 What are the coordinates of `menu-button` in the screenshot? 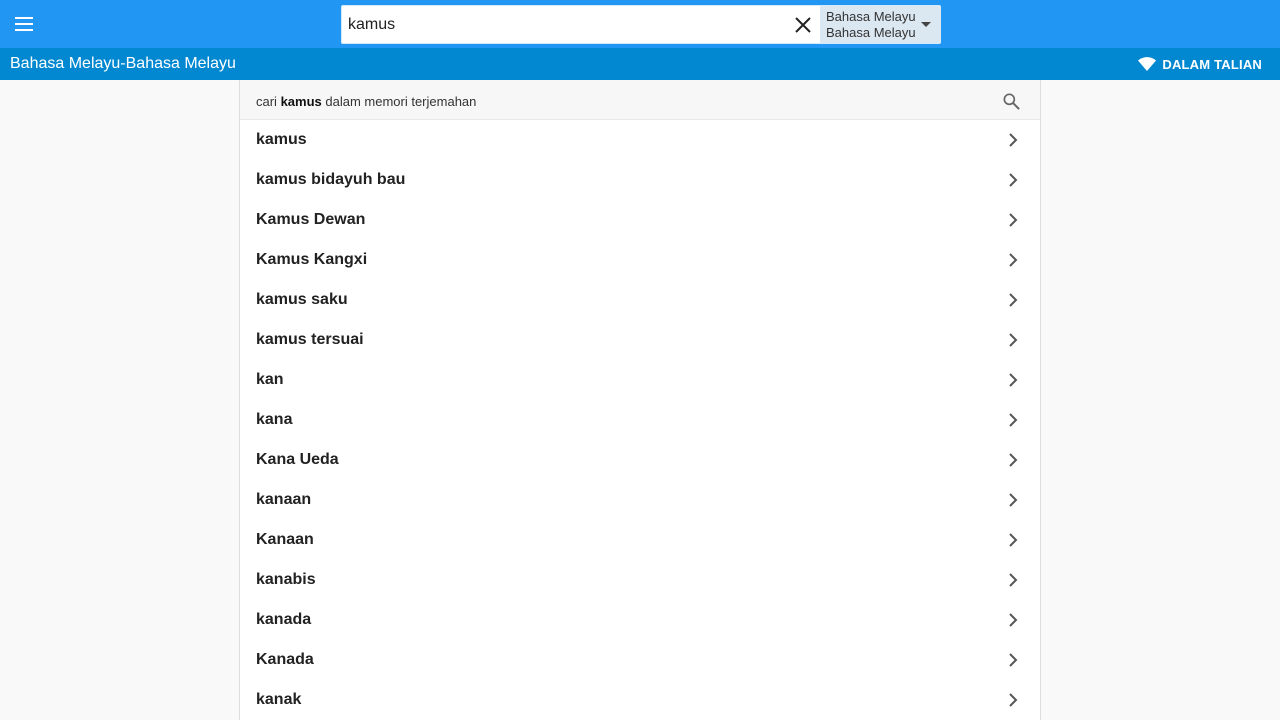 It's located at (24, 24).